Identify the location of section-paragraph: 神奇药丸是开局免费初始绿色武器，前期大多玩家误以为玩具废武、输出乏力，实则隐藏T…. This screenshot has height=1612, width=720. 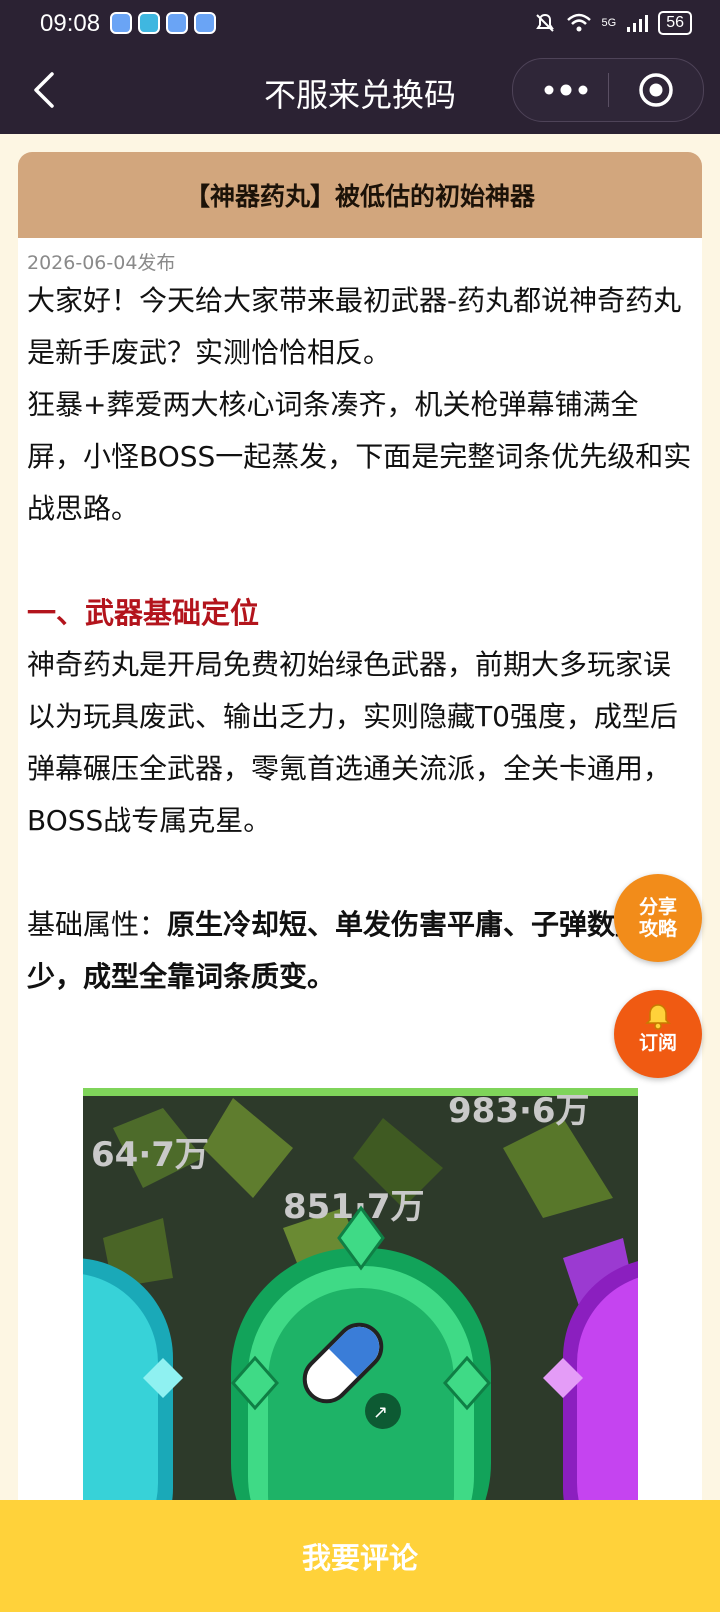
(352, 742).